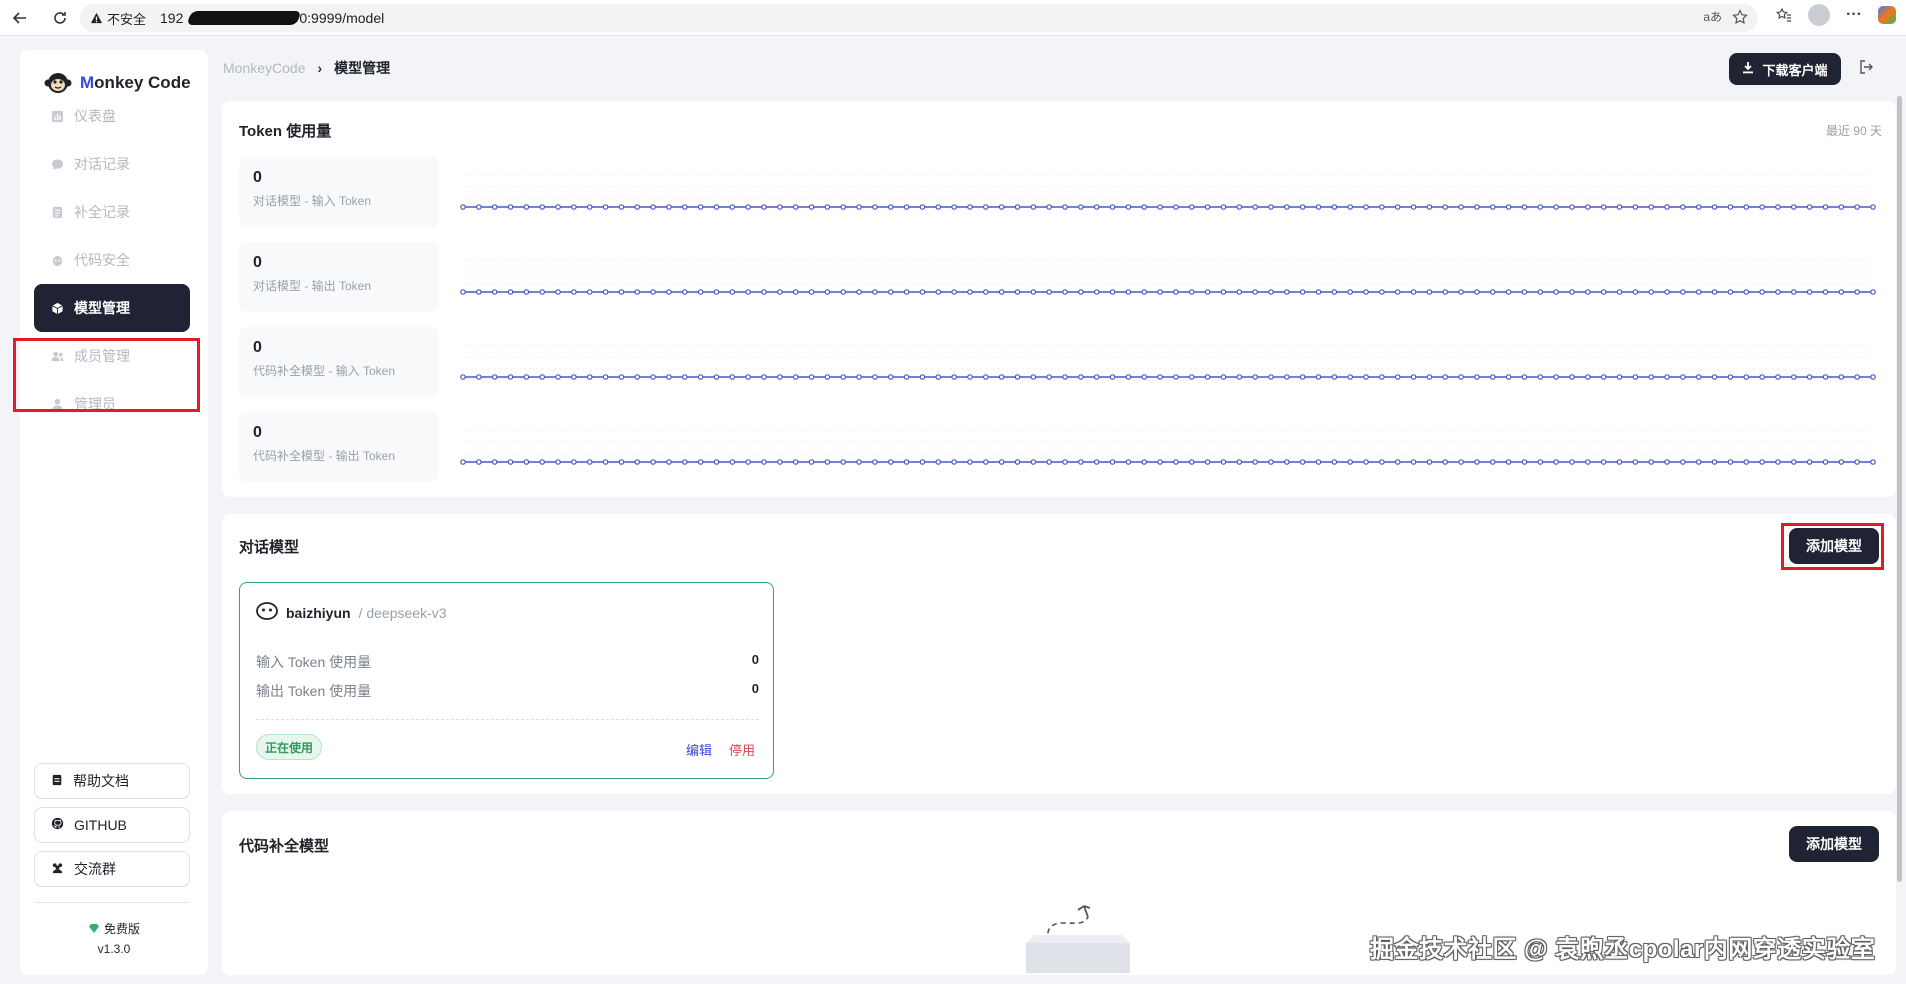 This screenshot has height=984, width=1906. What do you see at coordinates (112, 869) in the screenshot?
I see `community-group-button: 交流群` at bounding box center [112, 869].